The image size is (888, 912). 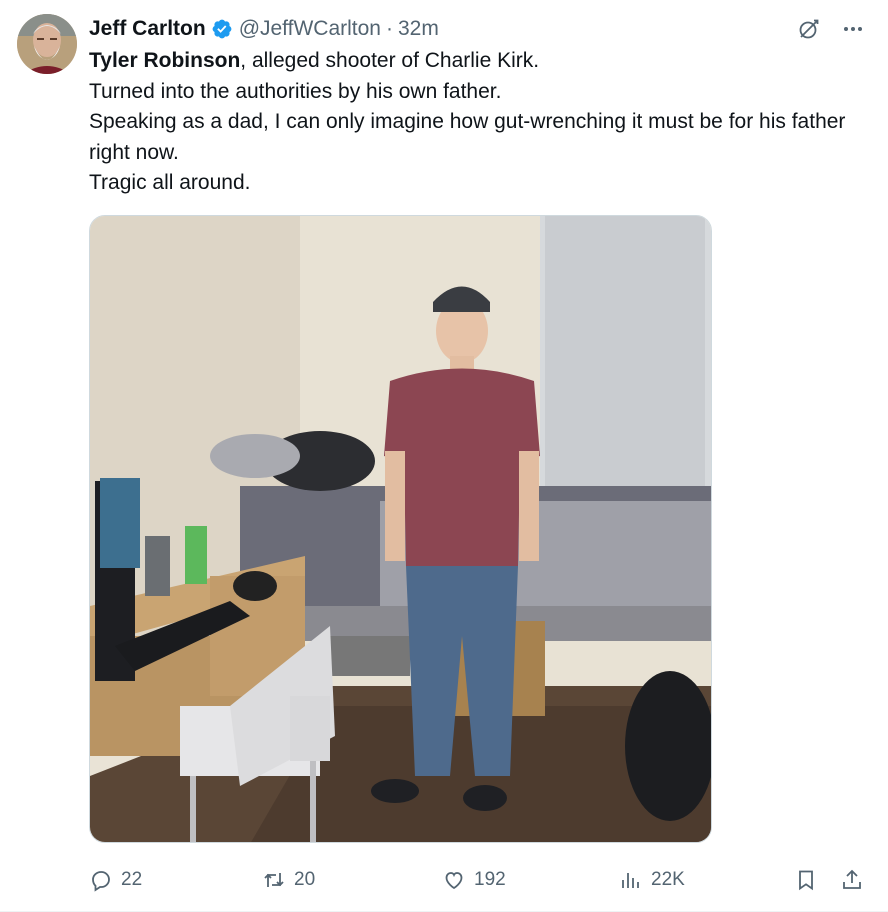 What do you see at coordinates (288, 880) in the screenshot?
I see `retweet-button: 20` at bounding box center [288, 880].